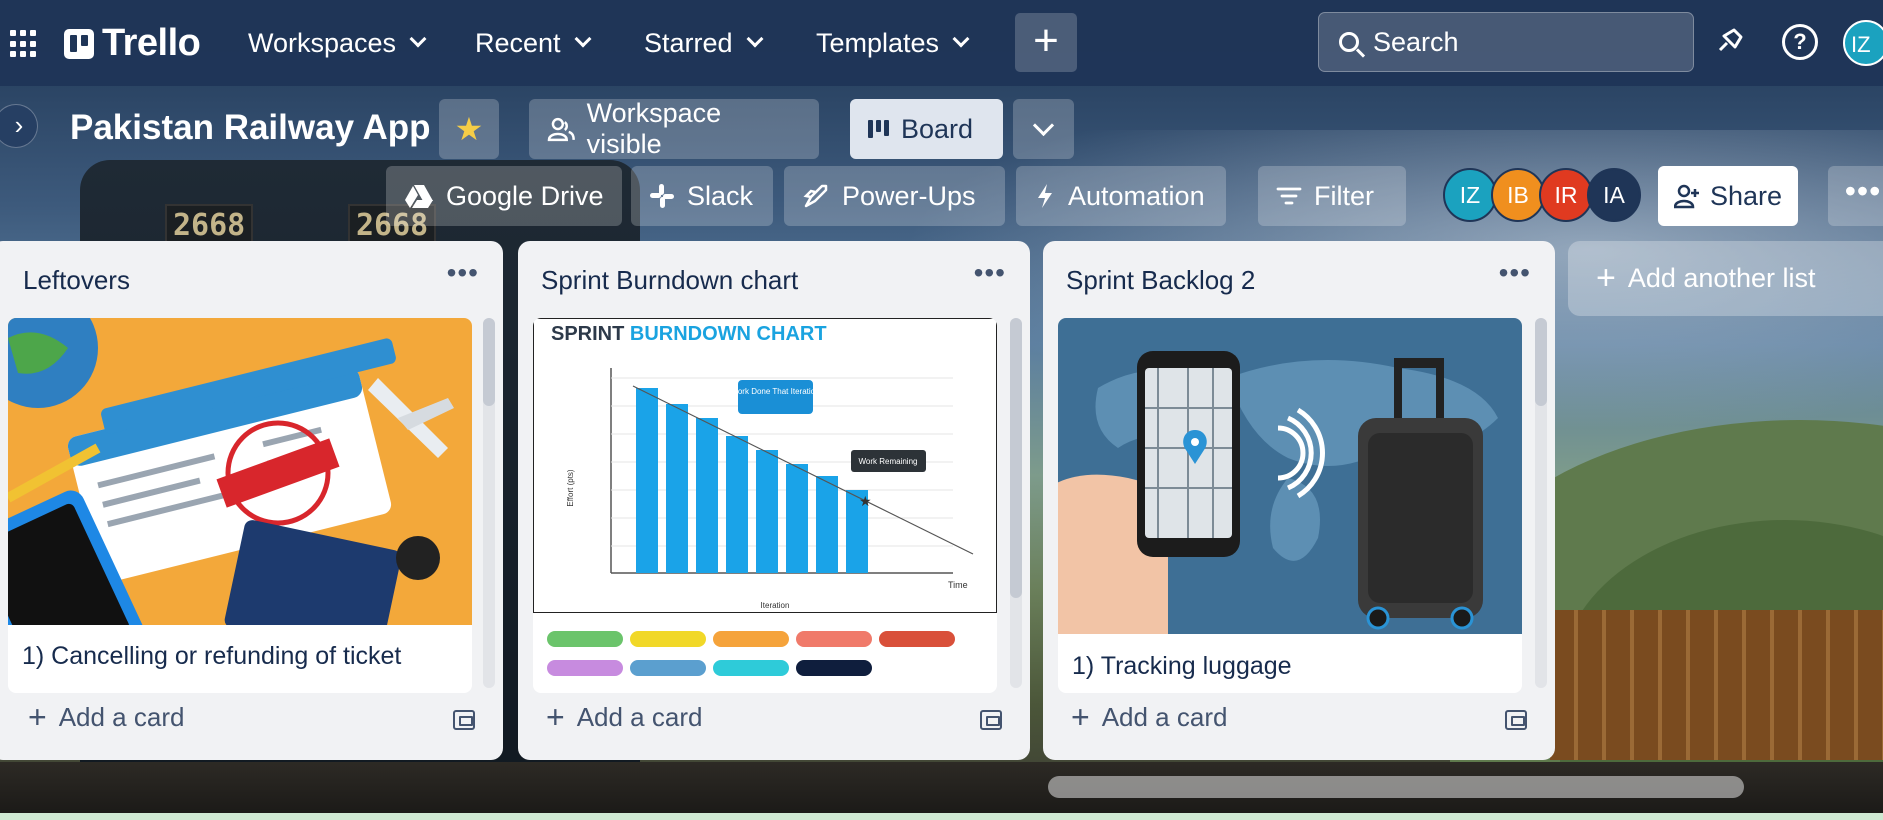  Describe the element at coordinates (469, 129) in the screenshot. I see `star-board-button: ★` at that location.